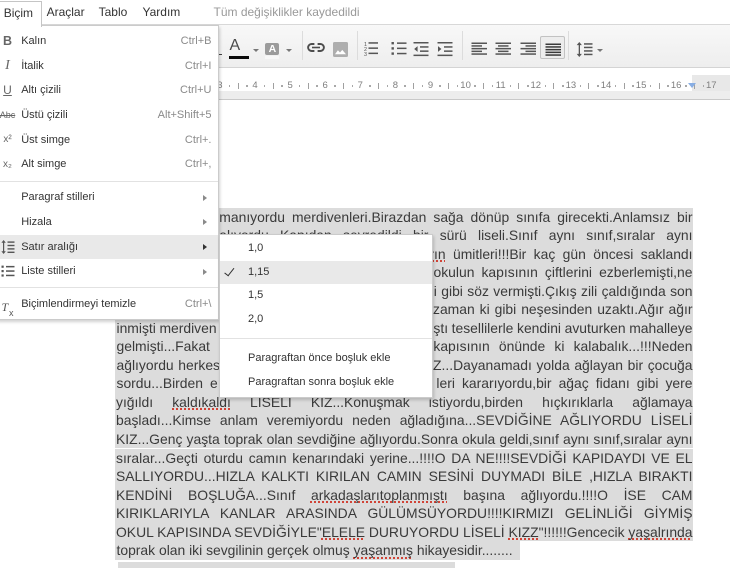  What do you see at coordinates (365, 54) in the screenshot?
I see `svg-text: 3` at bounding box center [365, 54].